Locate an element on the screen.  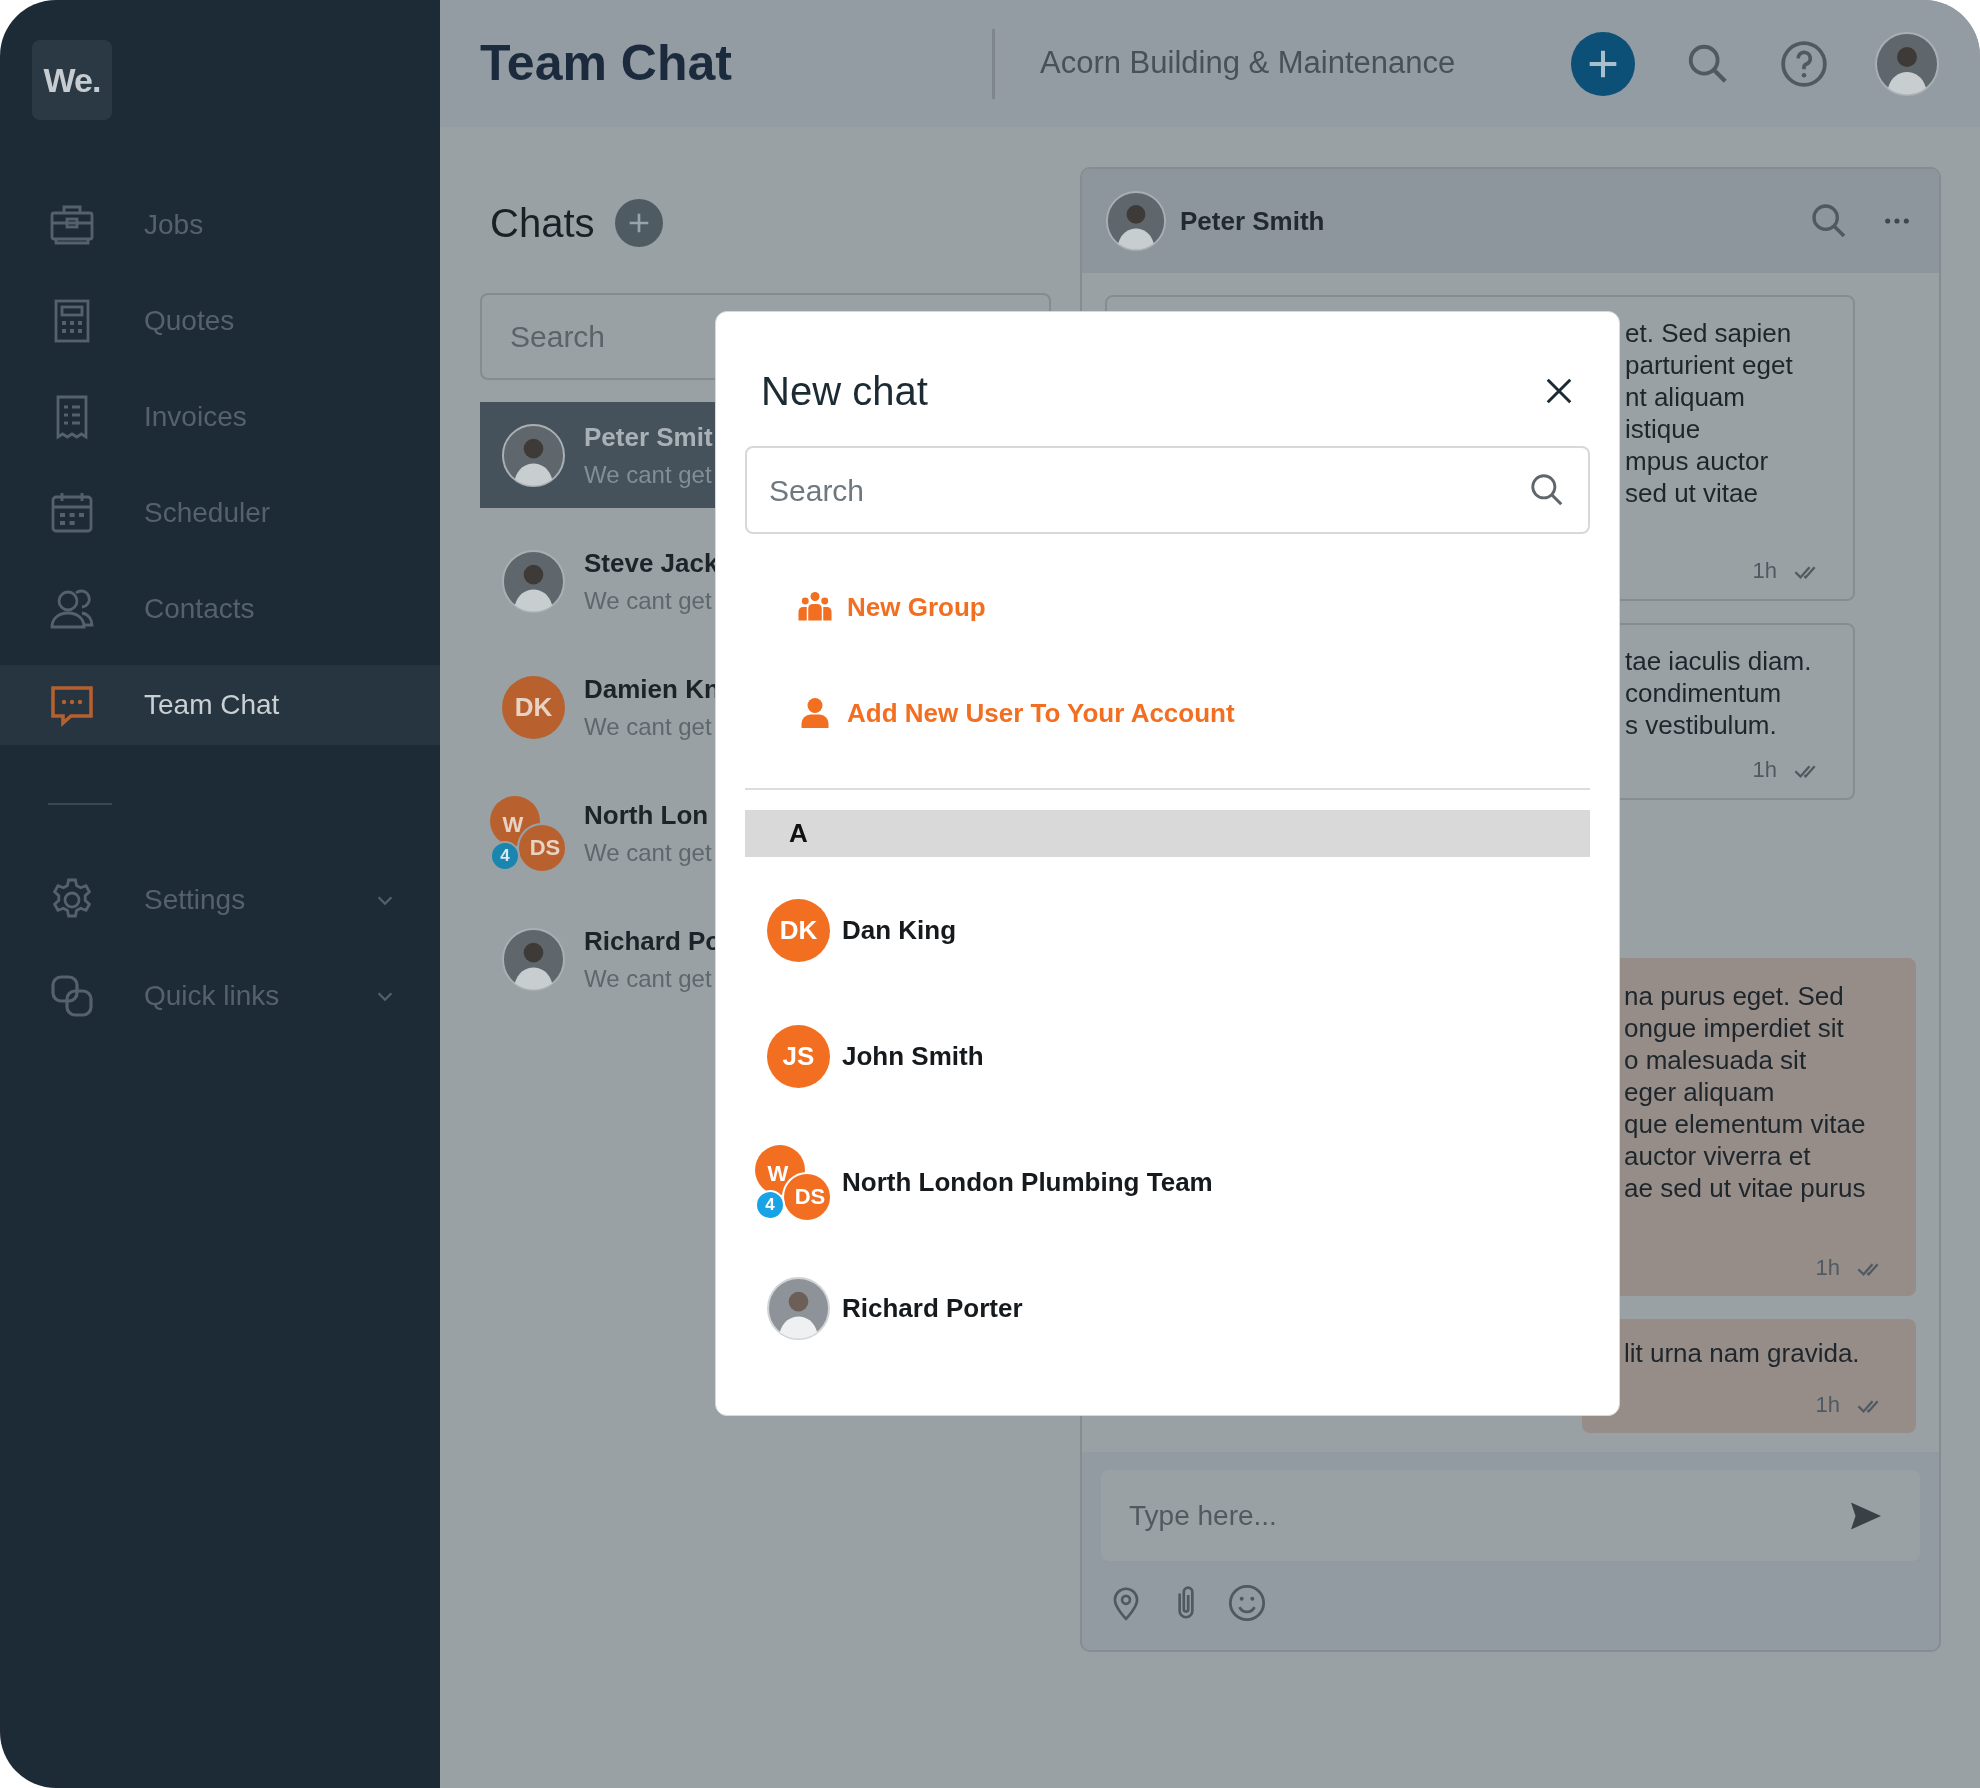
message-text: condimentum is located at coordinates (1704, 693).